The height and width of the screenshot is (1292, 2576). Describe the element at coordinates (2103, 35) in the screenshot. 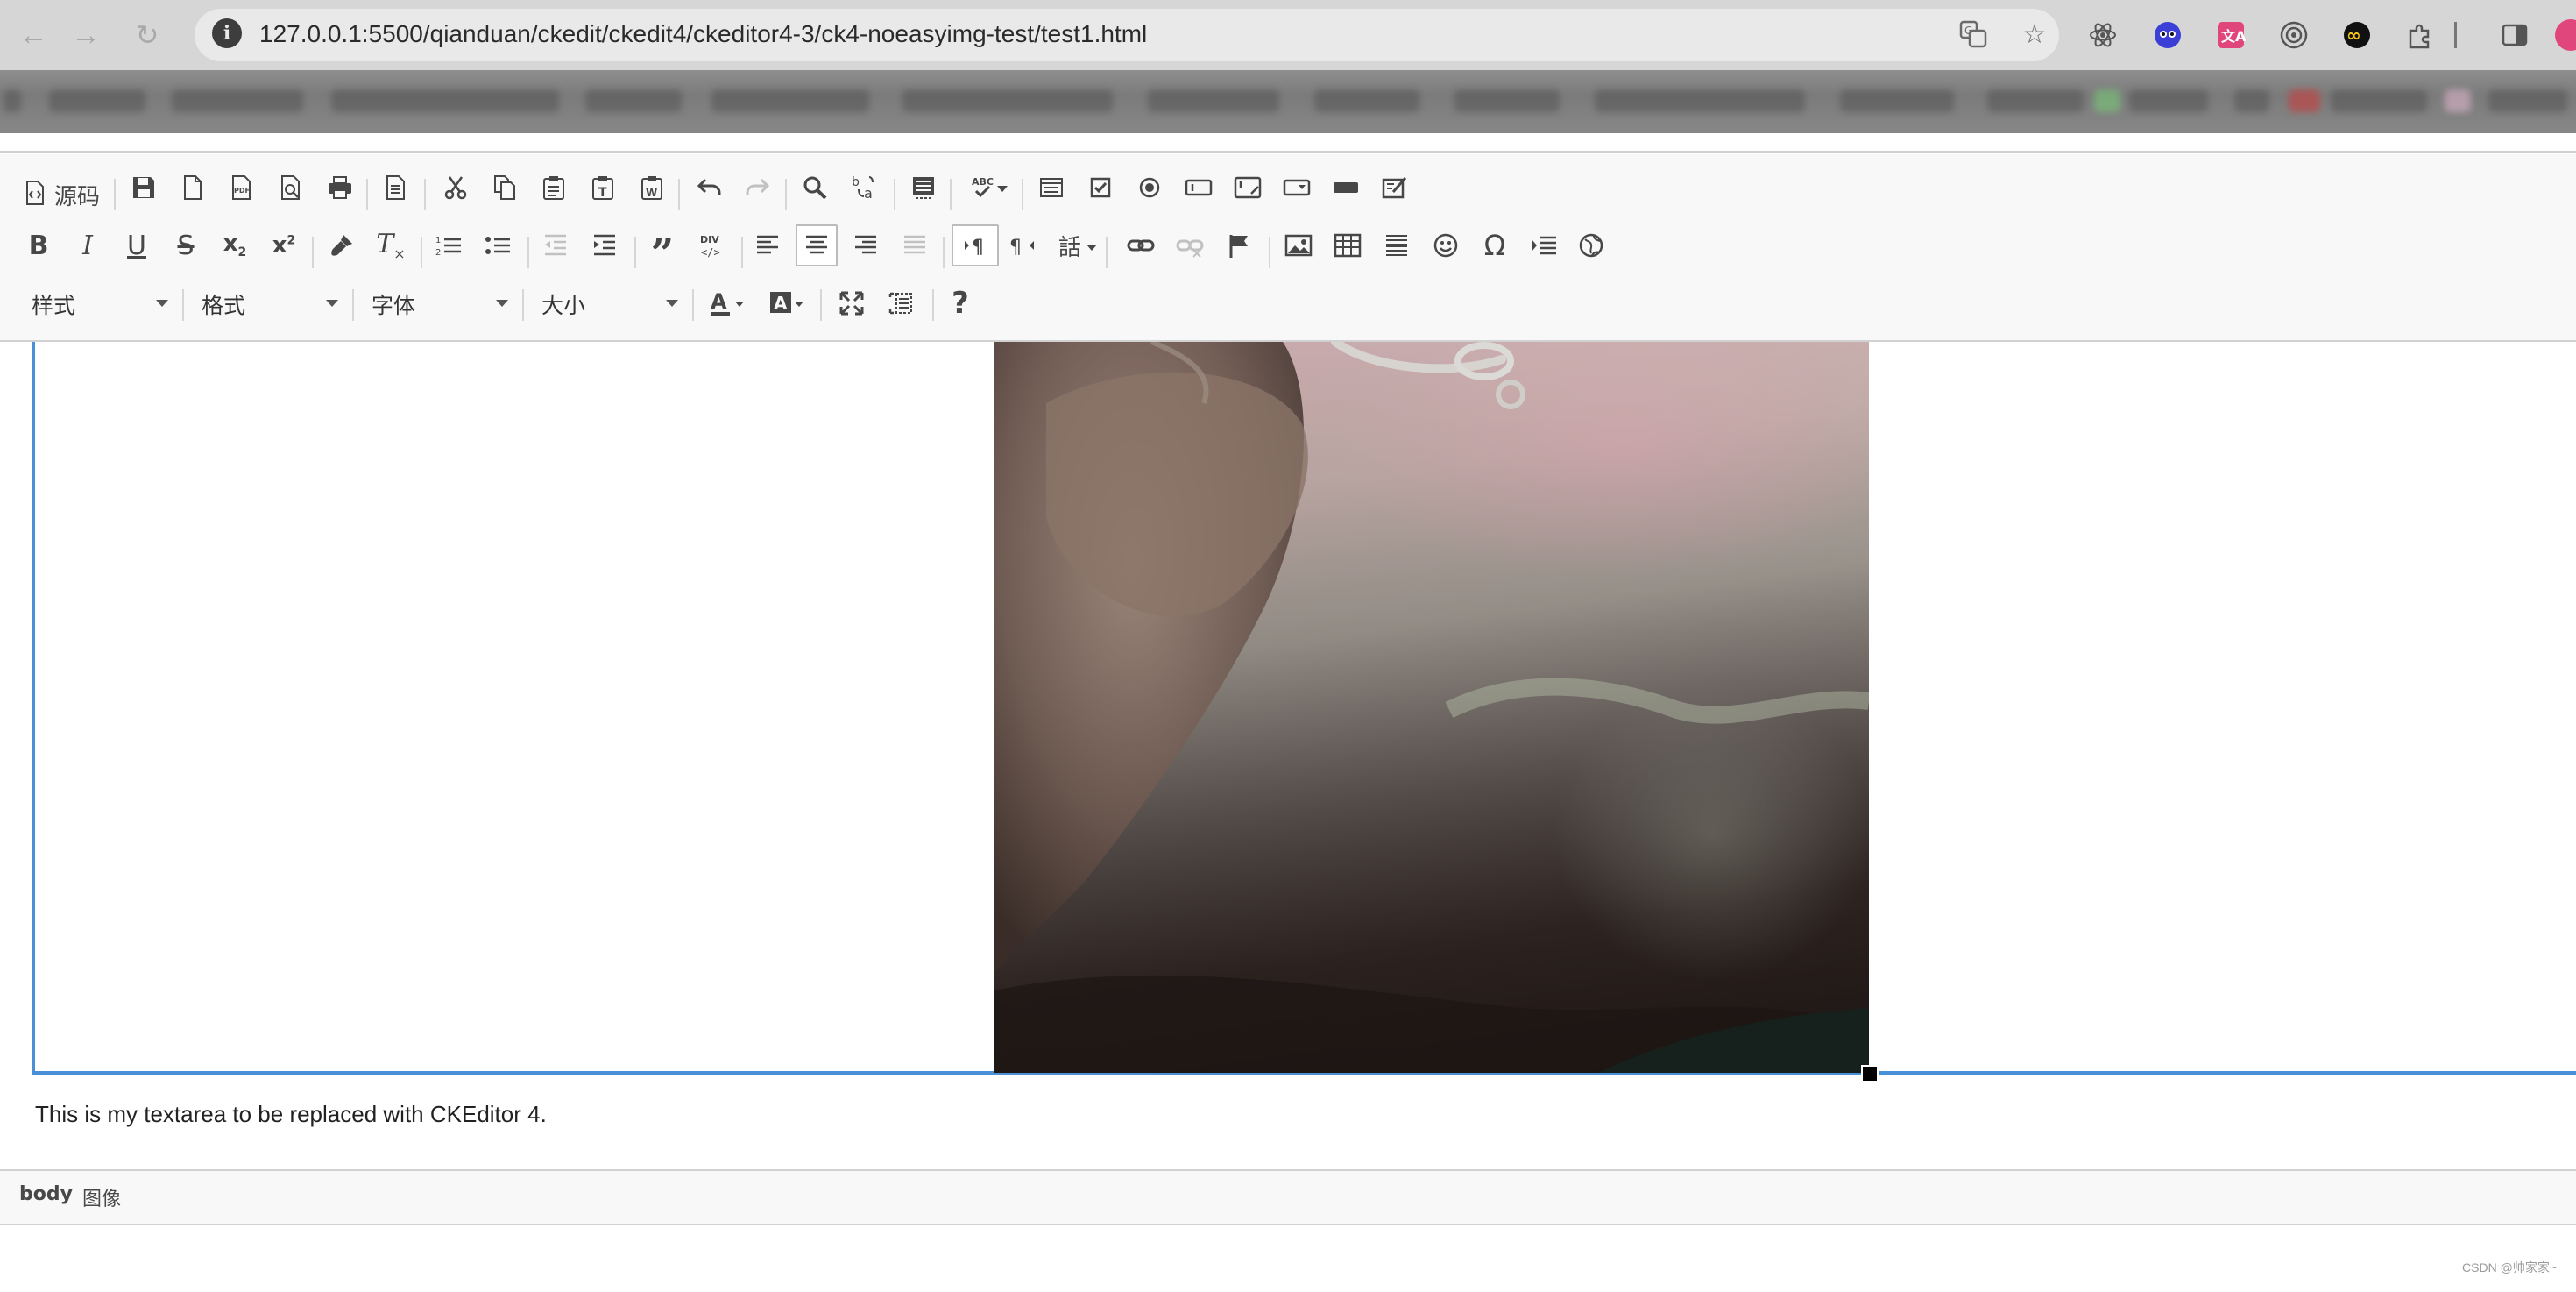

I see `react-devtools-icon` at that location.